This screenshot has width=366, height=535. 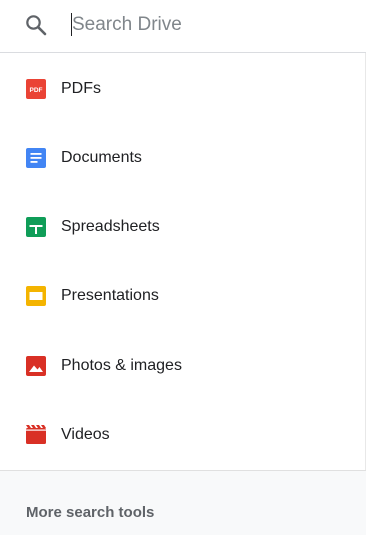 What do you see at coordinates (36, 25) in the screenshot?
I see `search-icon` at bounding box center [36, 25].